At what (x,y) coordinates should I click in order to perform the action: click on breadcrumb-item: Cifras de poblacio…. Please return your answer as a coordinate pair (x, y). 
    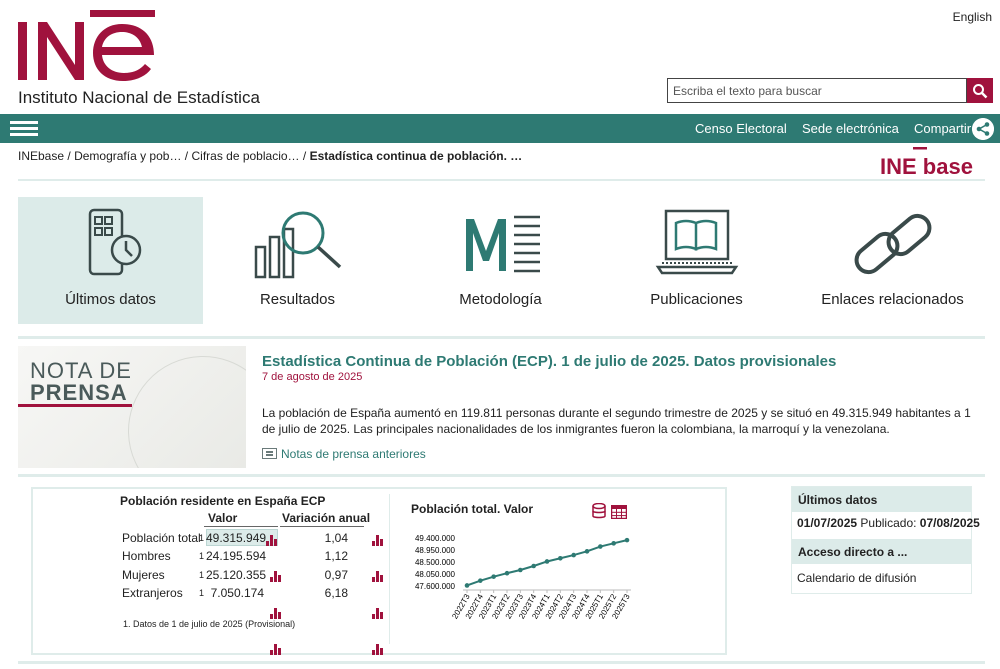
    Looking at the image, I should click on (245, 156).